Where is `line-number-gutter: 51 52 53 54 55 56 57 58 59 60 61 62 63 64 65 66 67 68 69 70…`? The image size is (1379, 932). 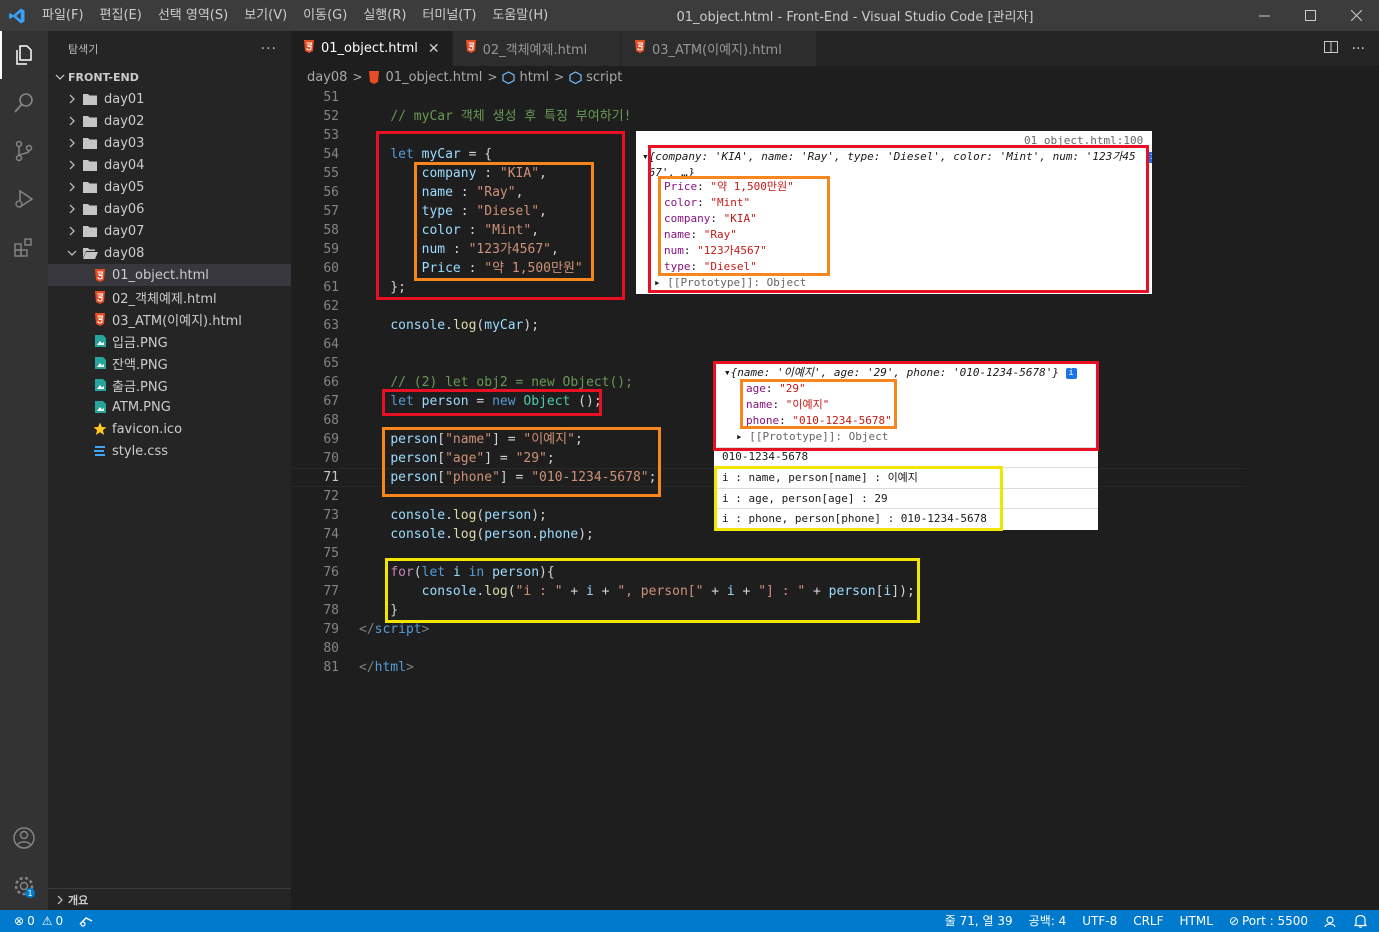 line-number-gutter: 51 52 53 54 55 56 57 58 59 60 61 62 63 64 65 66 67 68 69 70… is located at coordinates (315, 382).